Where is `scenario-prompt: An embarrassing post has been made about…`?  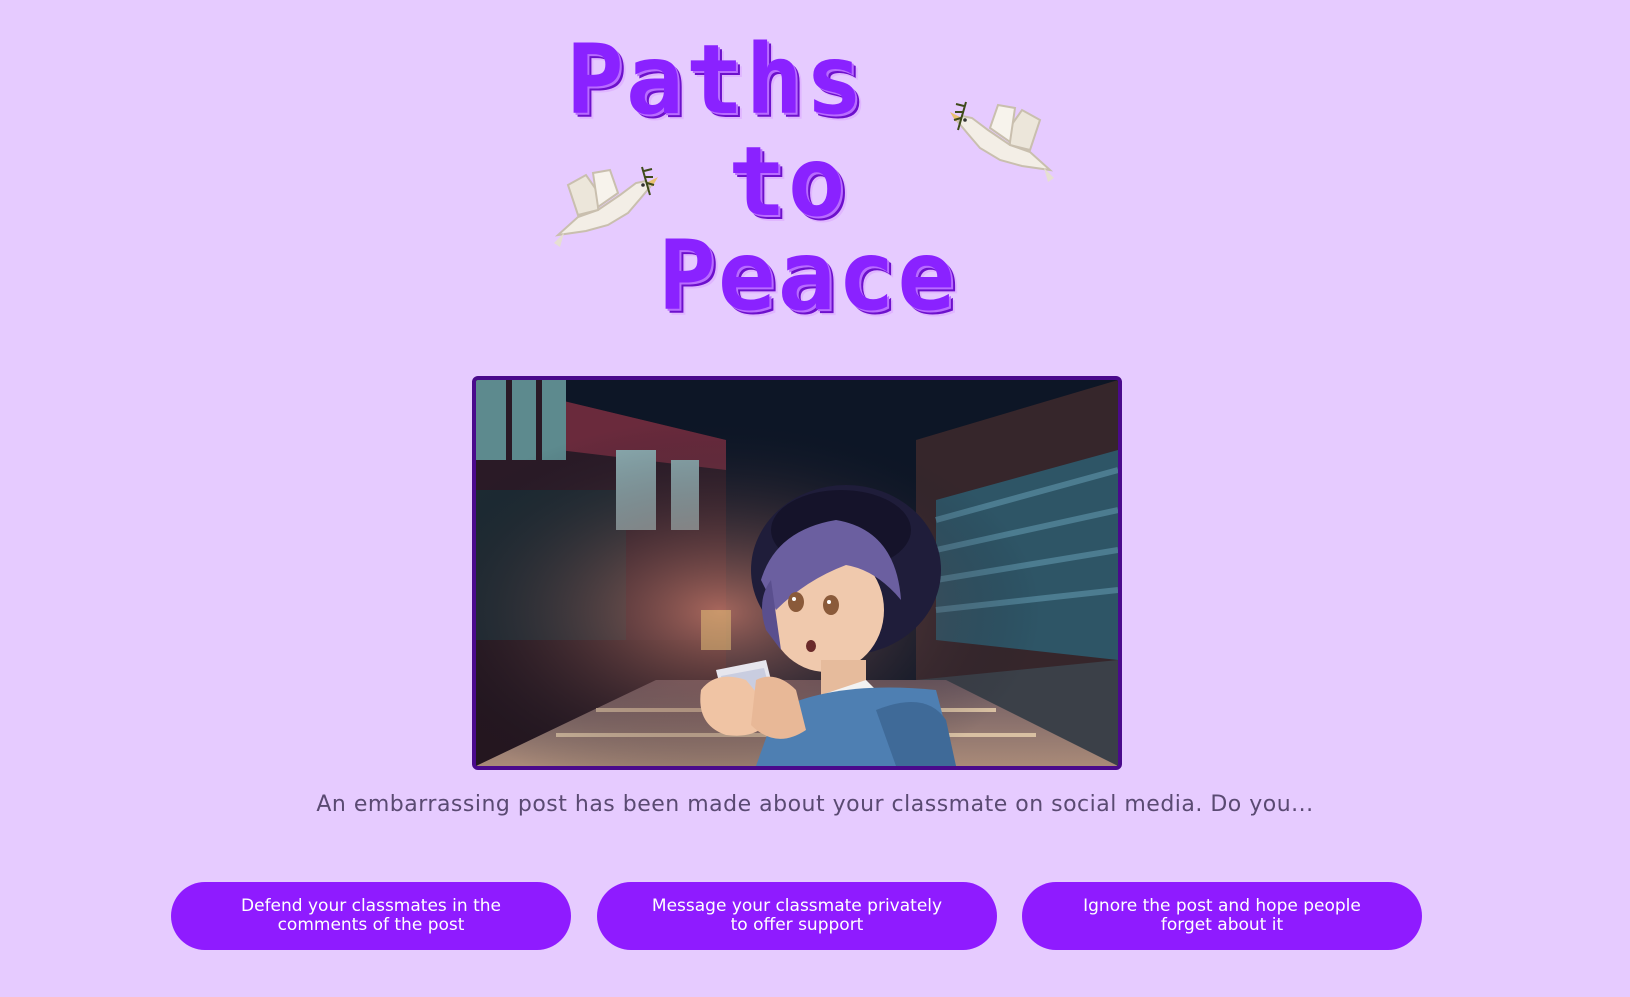 scenario-prompt: An embarrassing post has been made about… is located at coordinates (815, 804).